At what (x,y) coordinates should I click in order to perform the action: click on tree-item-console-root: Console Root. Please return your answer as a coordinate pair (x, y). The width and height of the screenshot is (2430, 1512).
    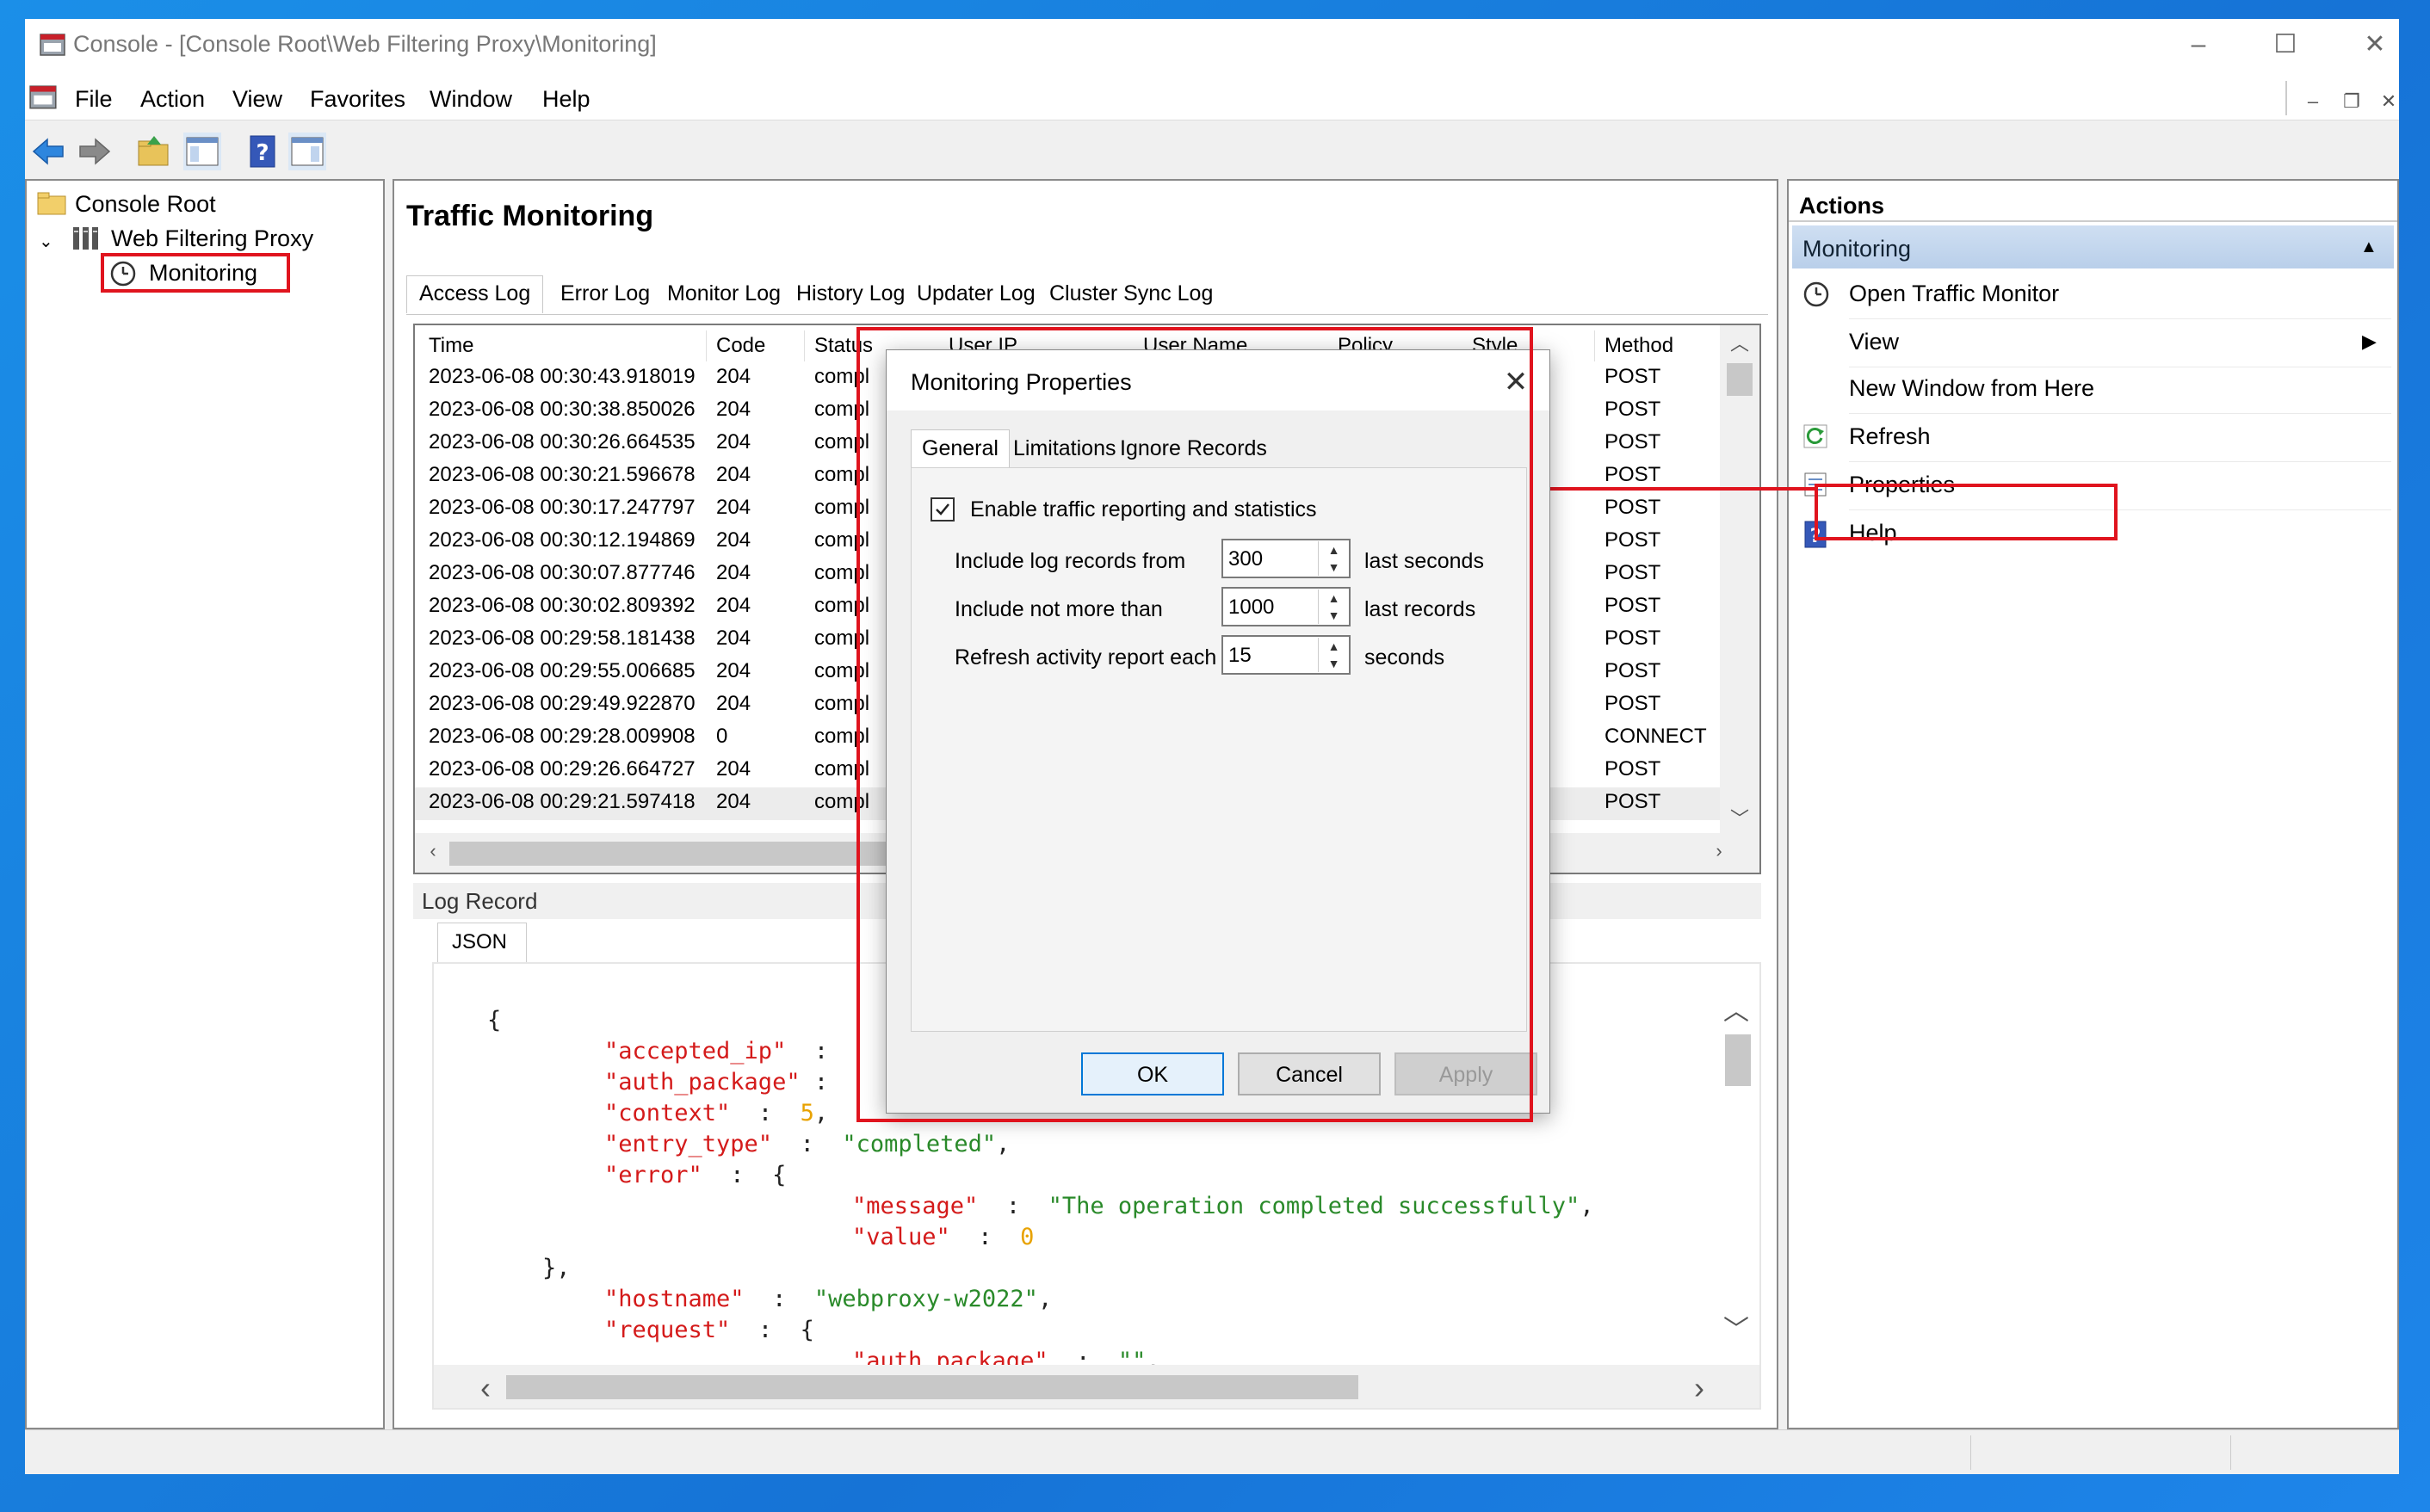
    Looking at the image, I should click on (145, 204).